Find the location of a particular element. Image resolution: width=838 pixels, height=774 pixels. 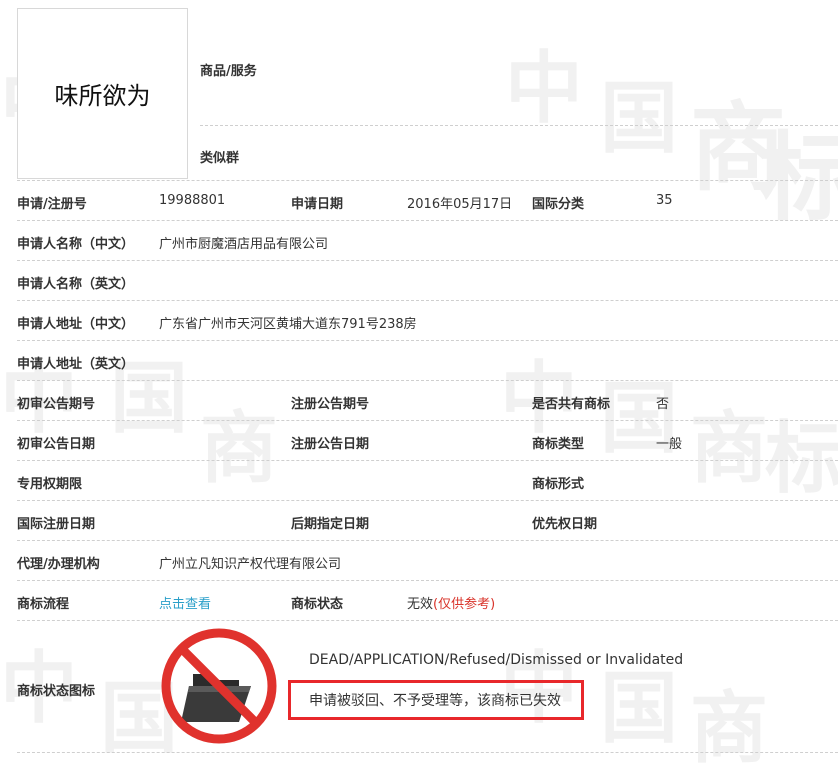

priority-date-label: 优先权日期 is located at coordinates (565, 524).